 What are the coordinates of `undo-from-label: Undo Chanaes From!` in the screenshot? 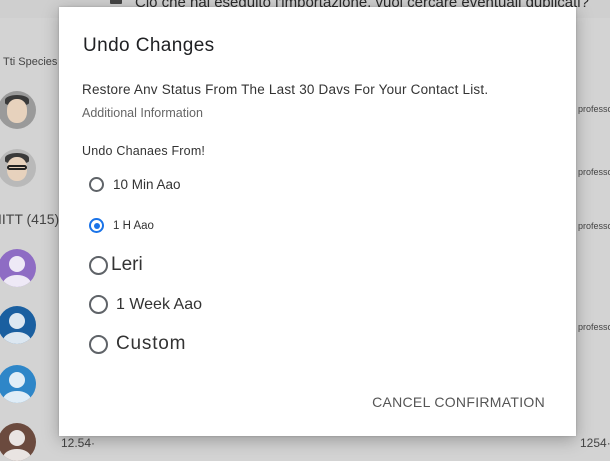 It's located at (144, 151).